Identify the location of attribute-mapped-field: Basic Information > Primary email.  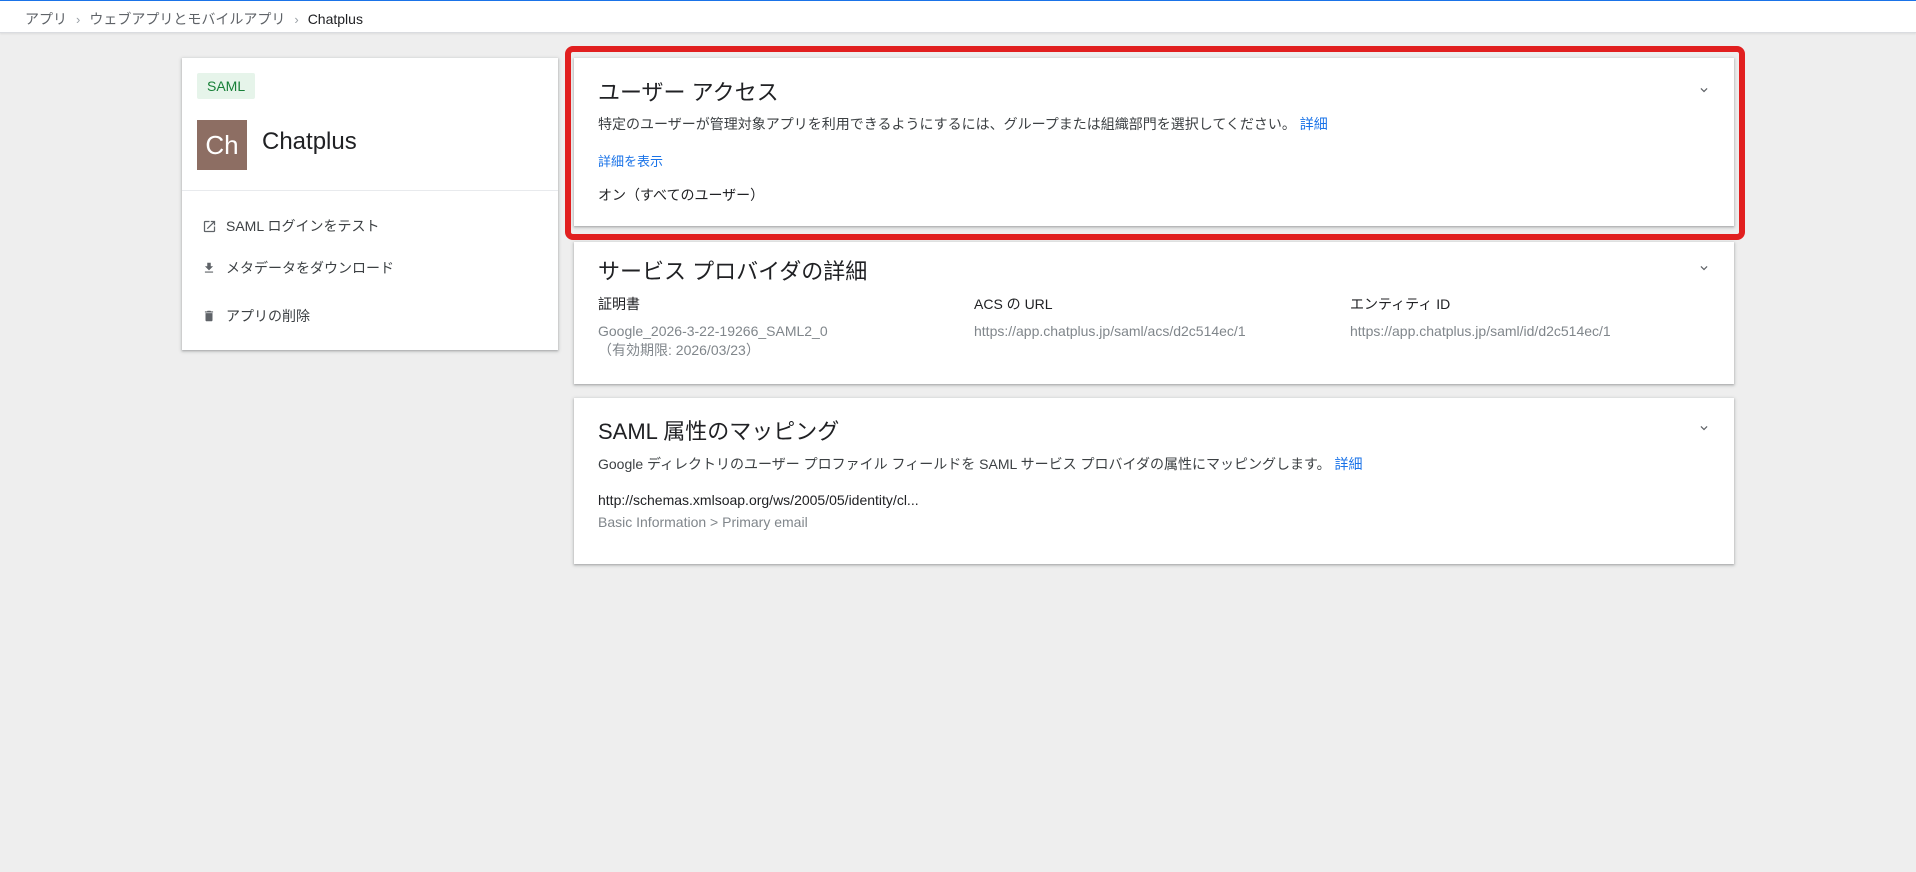
(703, 522).